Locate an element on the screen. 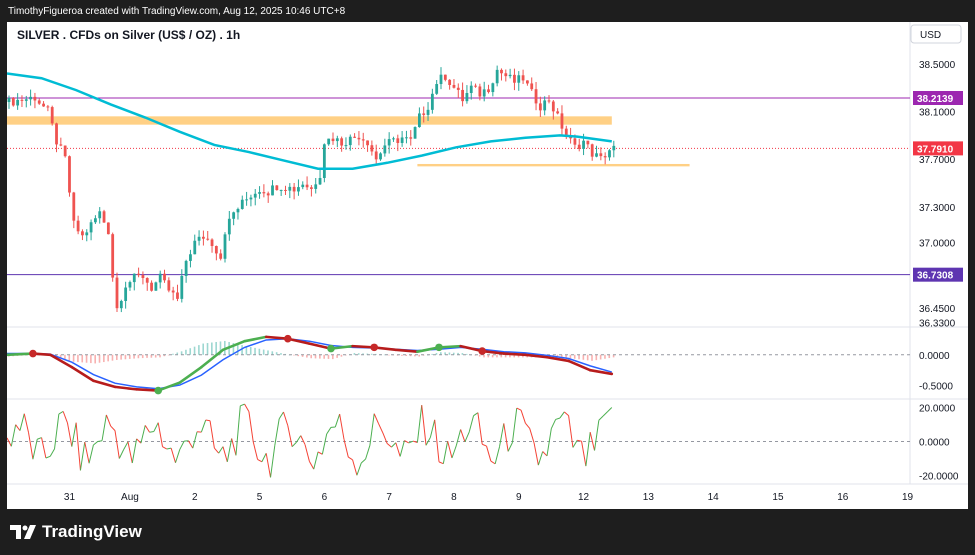 The width and height of the screenshot is (975, 555). price-tick-label: 37.7000 is located at coordinates (937, 160).